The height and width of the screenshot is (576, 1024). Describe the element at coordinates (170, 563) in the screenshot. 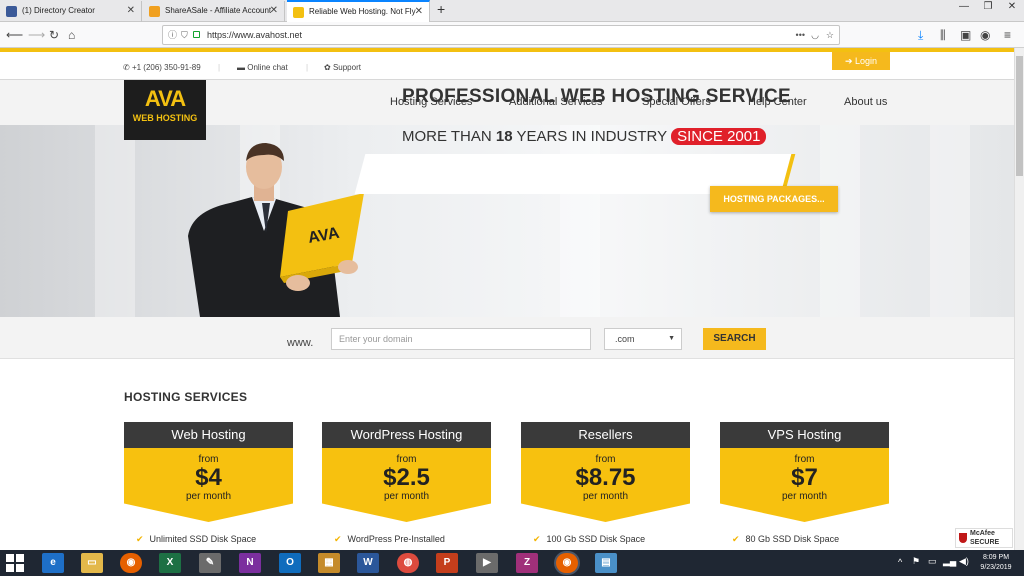

I see `excel-icon: X` at that location.